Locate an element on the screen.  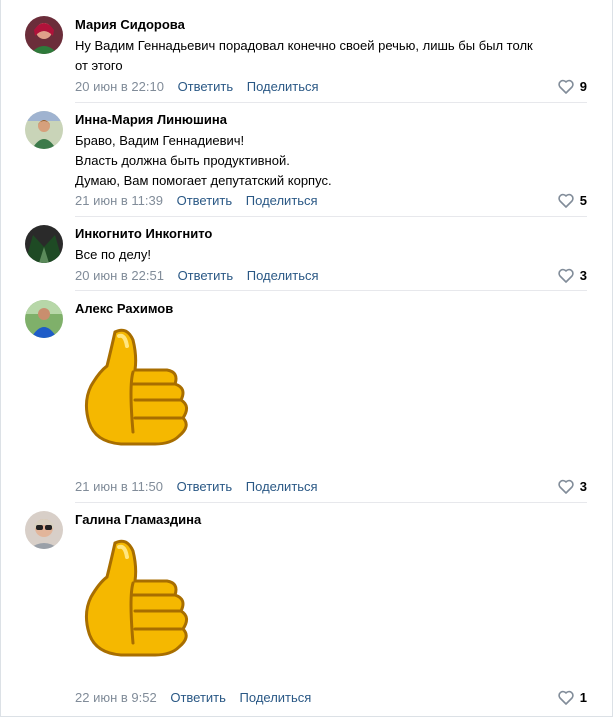
comment-body: Инкогнито Инкогнито Все по делу! is located at coordinates (331, 245).